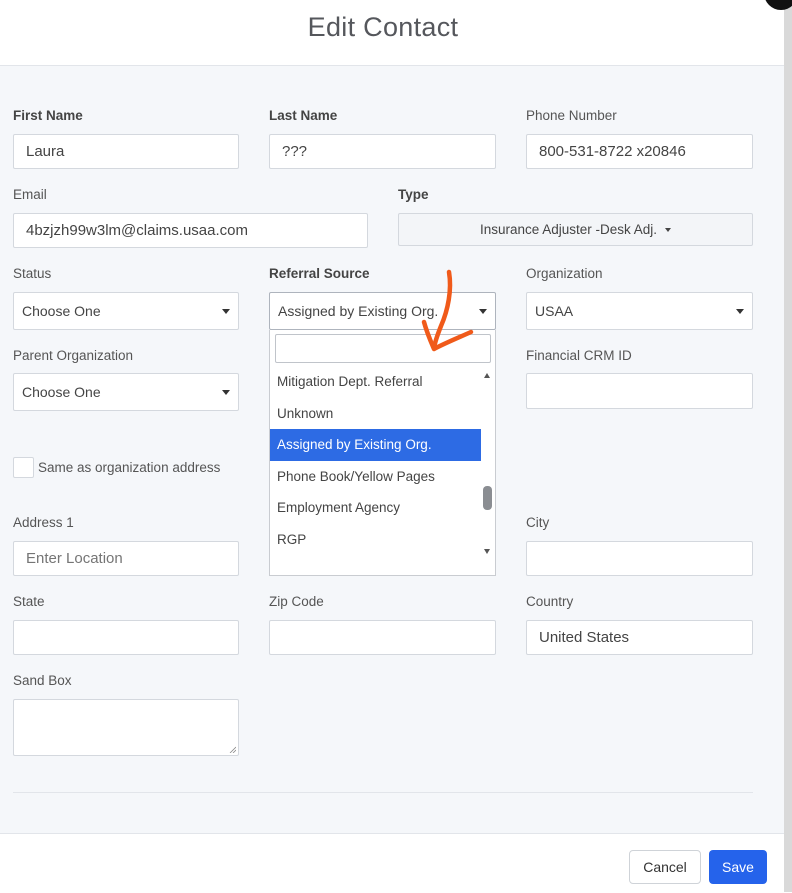 This screenshot has width=792, height=893. What do you see at coordinates (487, 498) in the screenshot?
I see `dropdown-scrollbar-thumb` at bounding box center [487, 498].